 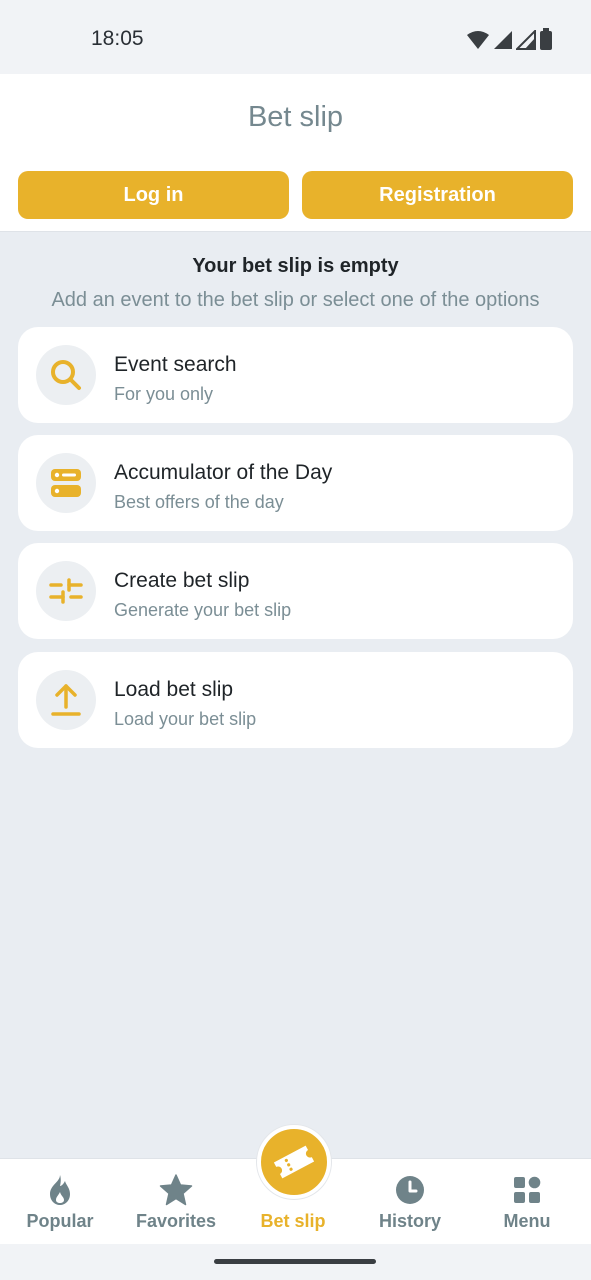 I want to click on gesture-bar, so click(x=295, y=1261).